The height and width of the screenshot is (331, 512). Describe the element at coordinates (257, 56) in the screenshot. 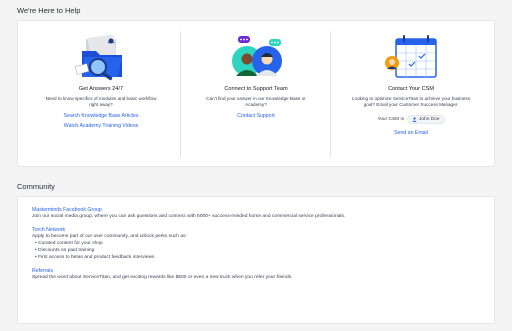

I see `support-team-avatars-icon` at that location.